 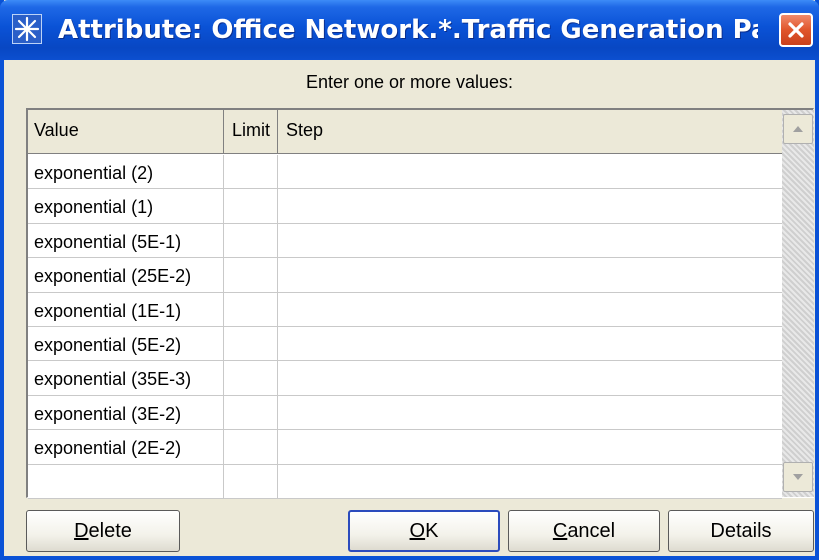 I want to click on value-cell: exponential (1E-1), so click(x=126, y=309).